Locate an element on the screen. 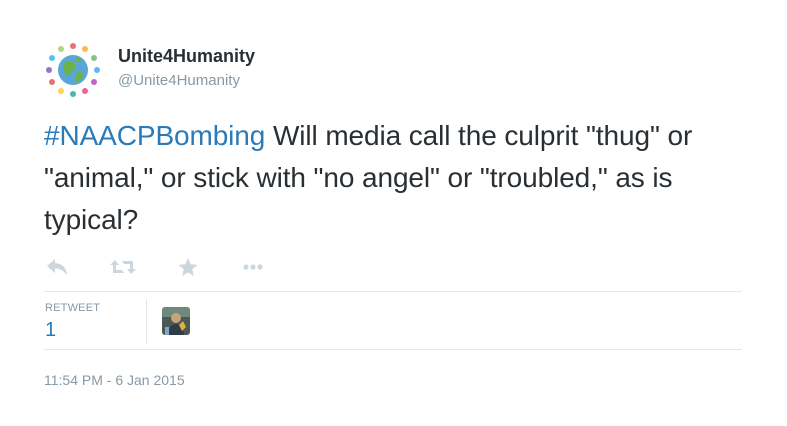 Image resolution: width=787 pixels, height=426 pixels. retweet-button is located at coordinates (123, 267).